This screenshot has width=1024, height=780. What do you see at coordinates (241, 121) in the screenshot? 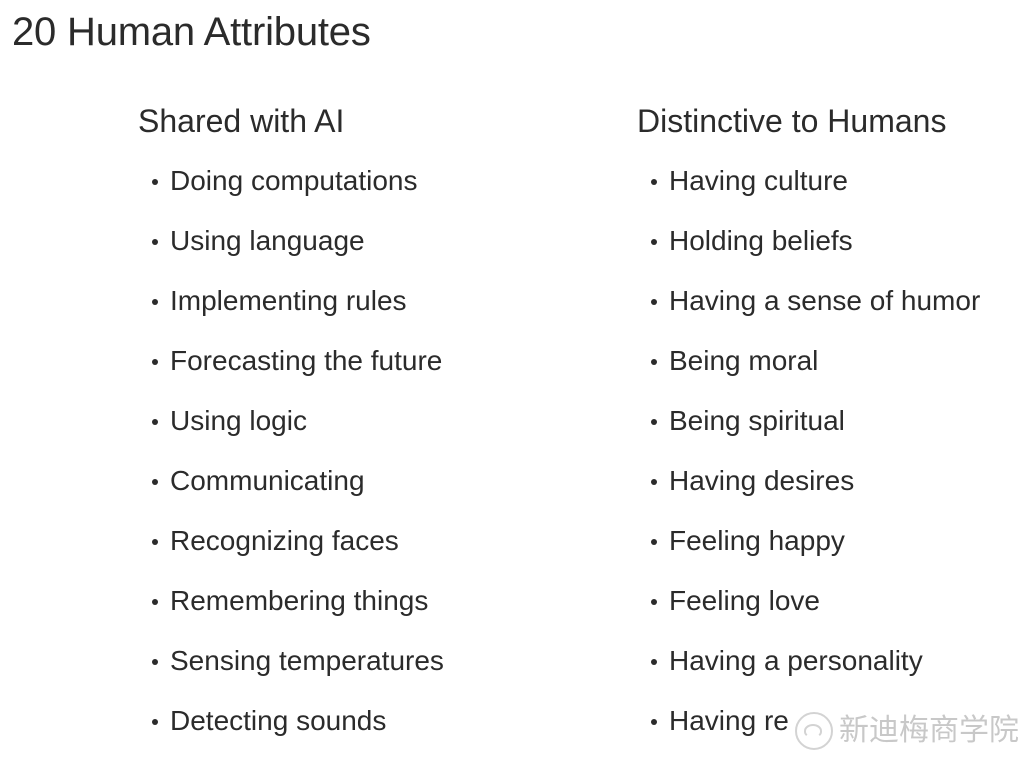
I see `column-heading-shared-with-ai: Shared with AI` at bounding box center [241, 121].